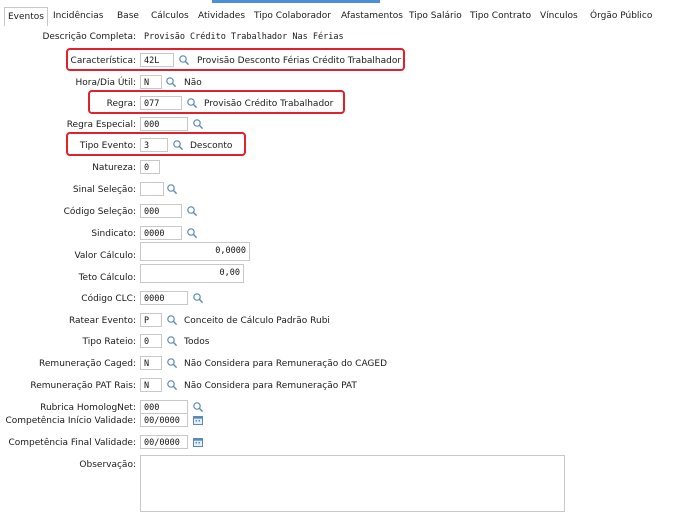 The width and height of the screenshot is (678, 520). What do you see at coordinates (128, 16) in the screenshot?
I see `tab-base: Base` at bounding box center [128, 16].